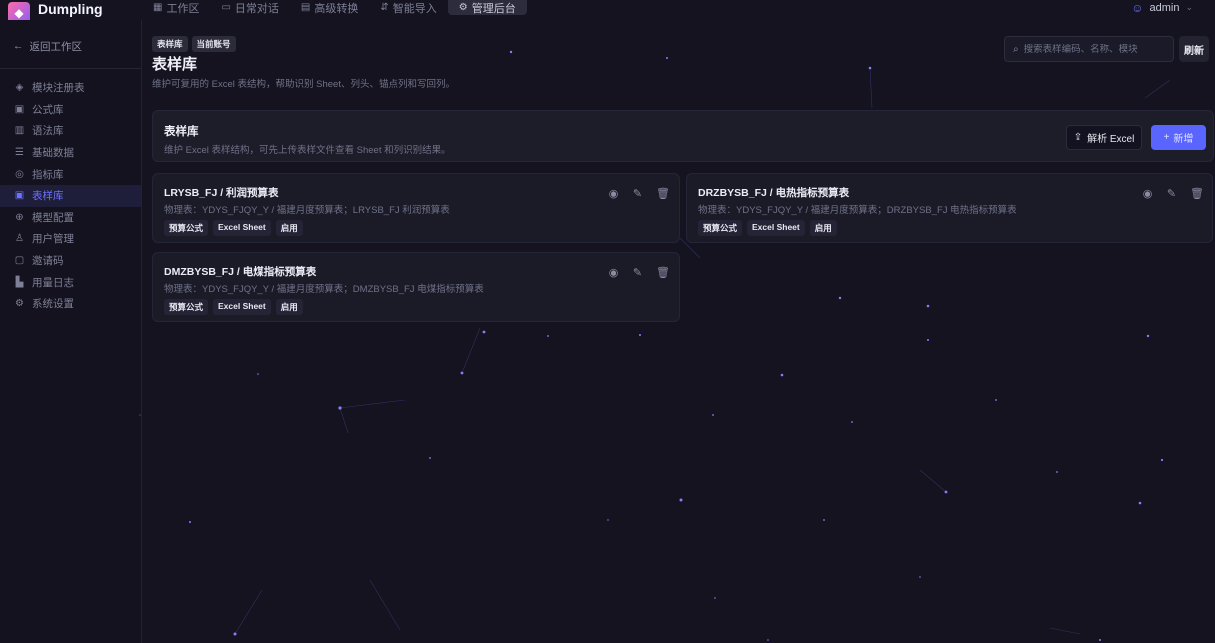  I want to click on card-description: 物理表：YDYS_FJQY_Y / 福建月度预算表；LRYSB_FJ 利润预算表, so click(307, 210).